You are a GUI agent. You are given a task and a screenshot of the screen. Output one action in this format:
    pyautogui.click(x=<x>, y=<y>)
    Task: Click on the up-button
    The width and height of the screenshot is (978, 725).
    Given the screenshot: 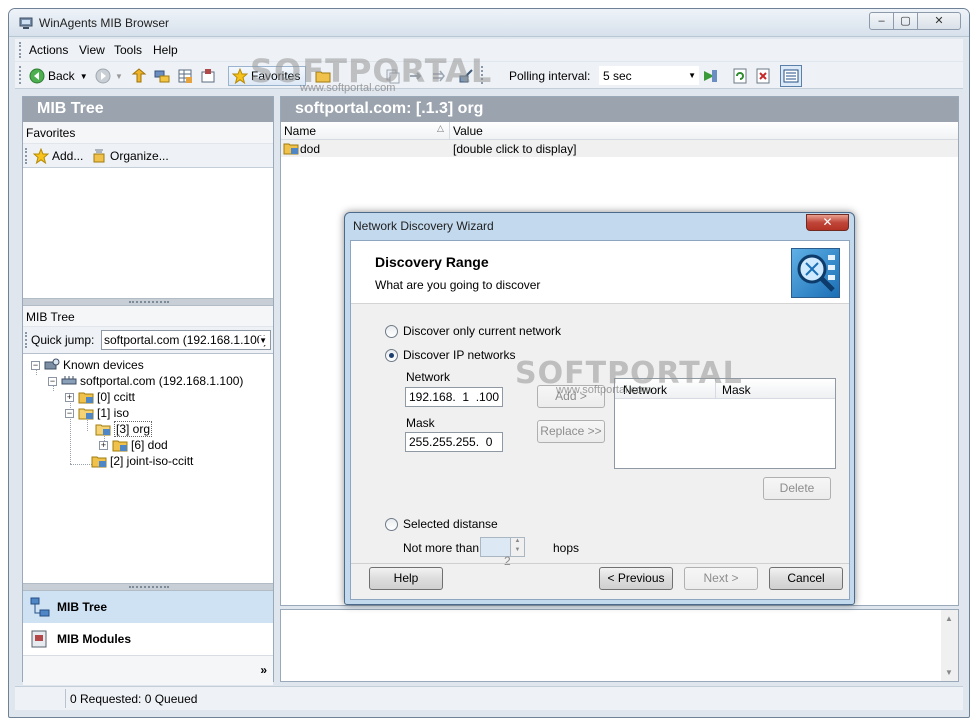 What is the action you would take?
    pyautogui.click(x=139, y=76)
    